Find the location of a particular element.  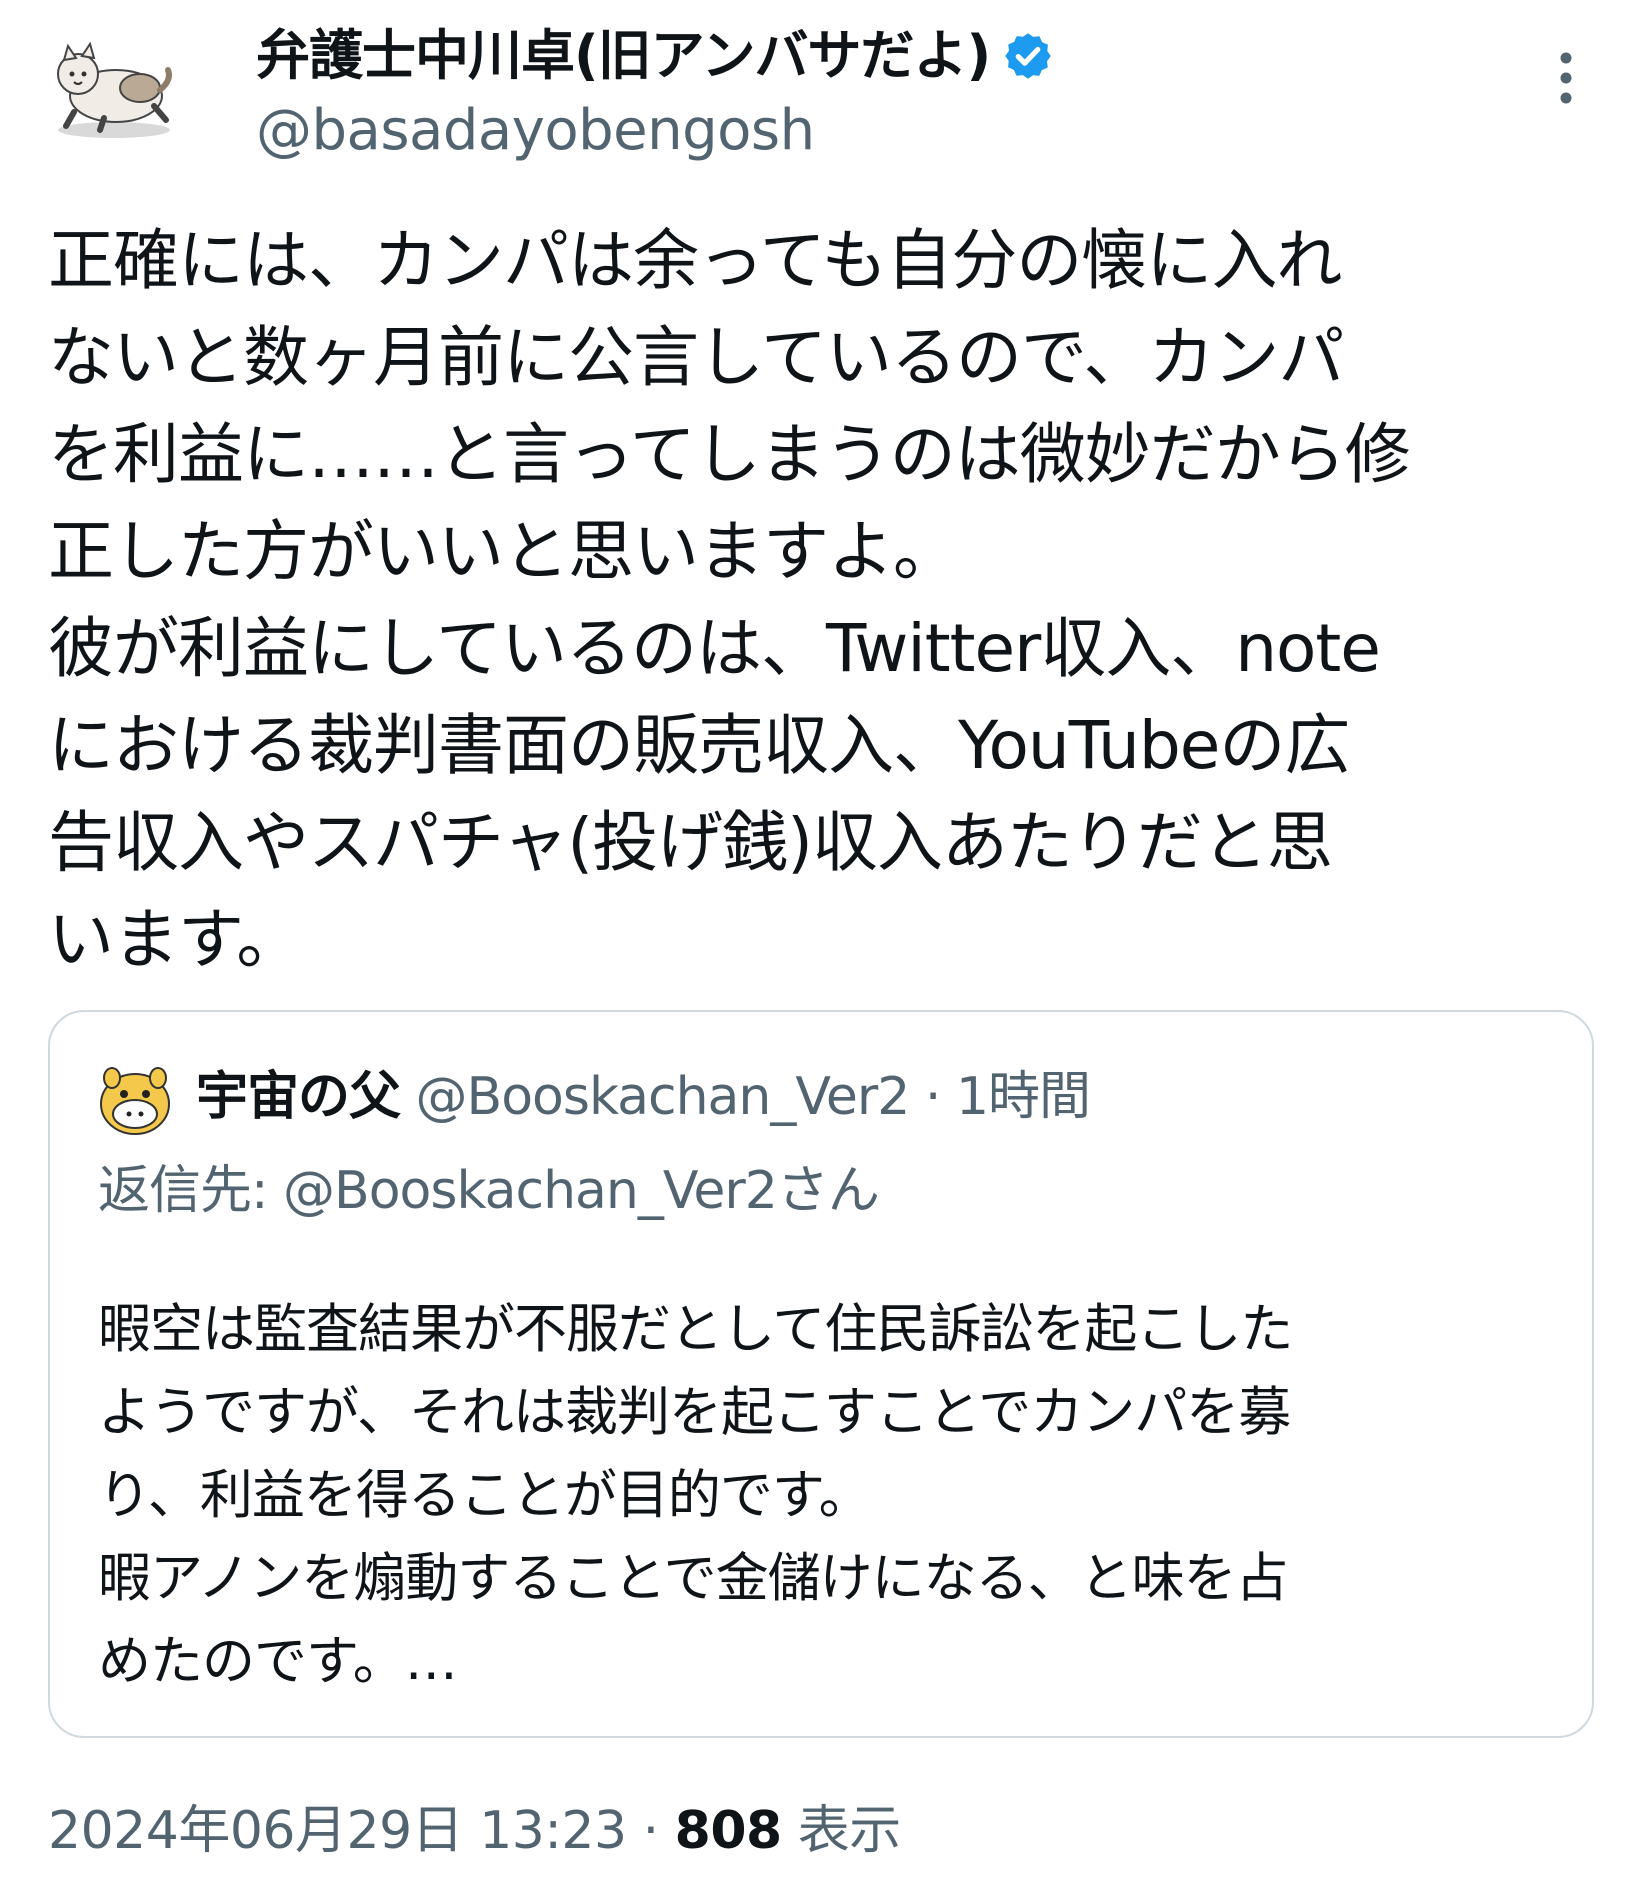

views-label: 表示 is located at coordinates (841, 1831).